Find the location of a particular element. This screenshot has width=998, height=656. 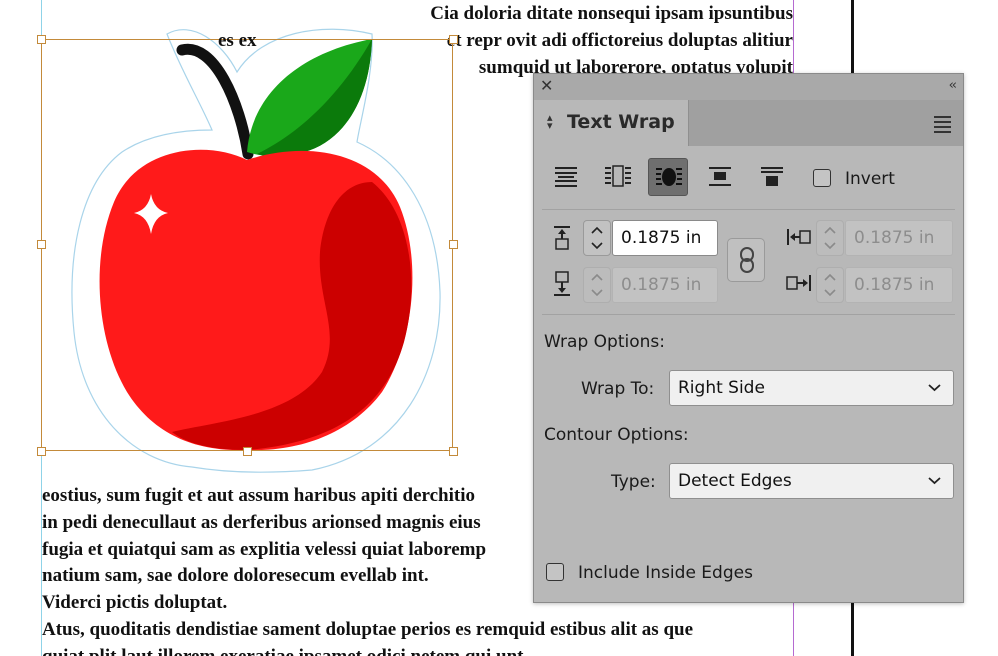

type-label: Type: is located at coordinates (633, 482).